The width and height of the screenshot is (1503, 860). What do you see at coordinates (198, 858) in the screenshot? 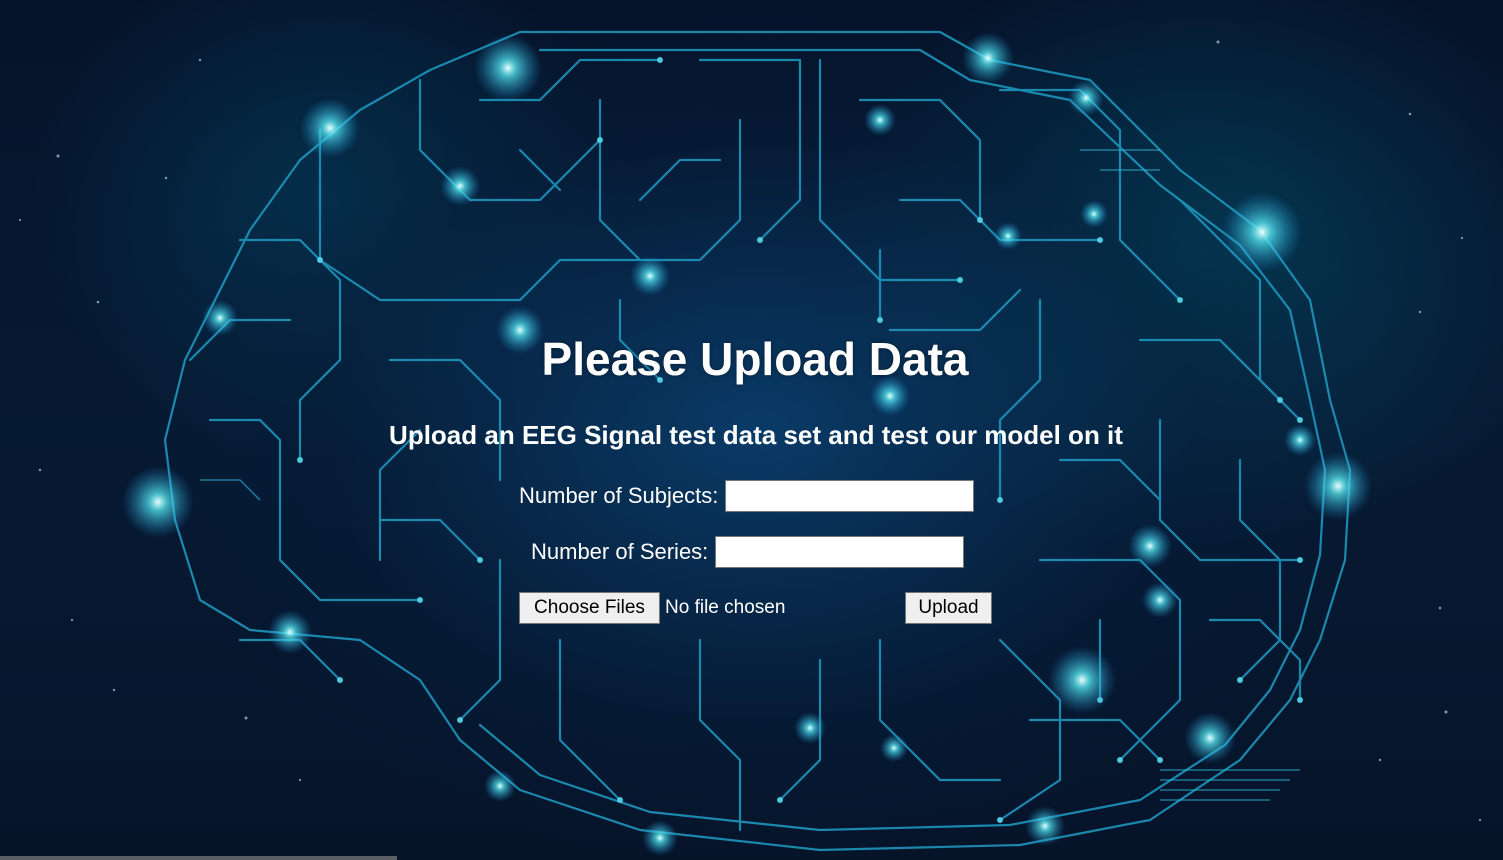
I see `horizontal-scrollbar` at bounding box center [198, 858].